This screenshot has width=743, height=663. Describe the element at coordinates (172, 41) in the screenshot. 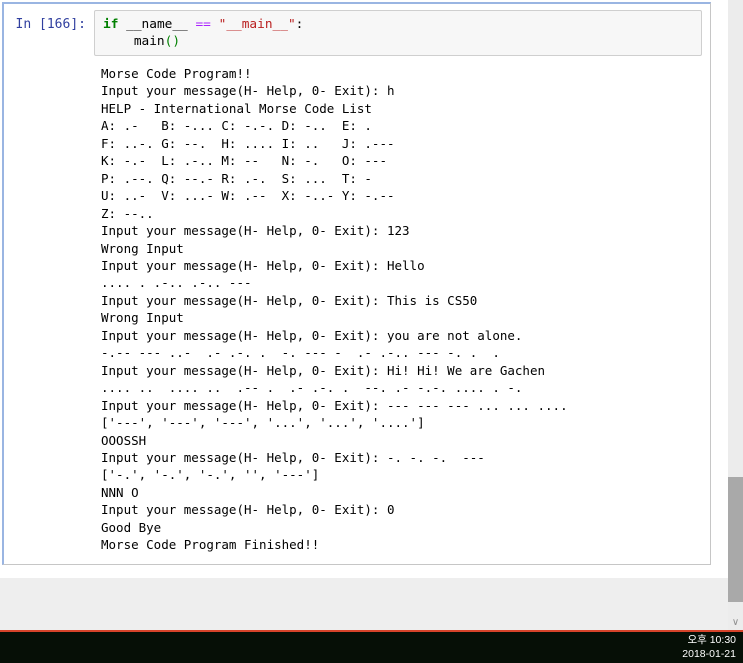

I see `code-matched-brackets: ()` at that location.